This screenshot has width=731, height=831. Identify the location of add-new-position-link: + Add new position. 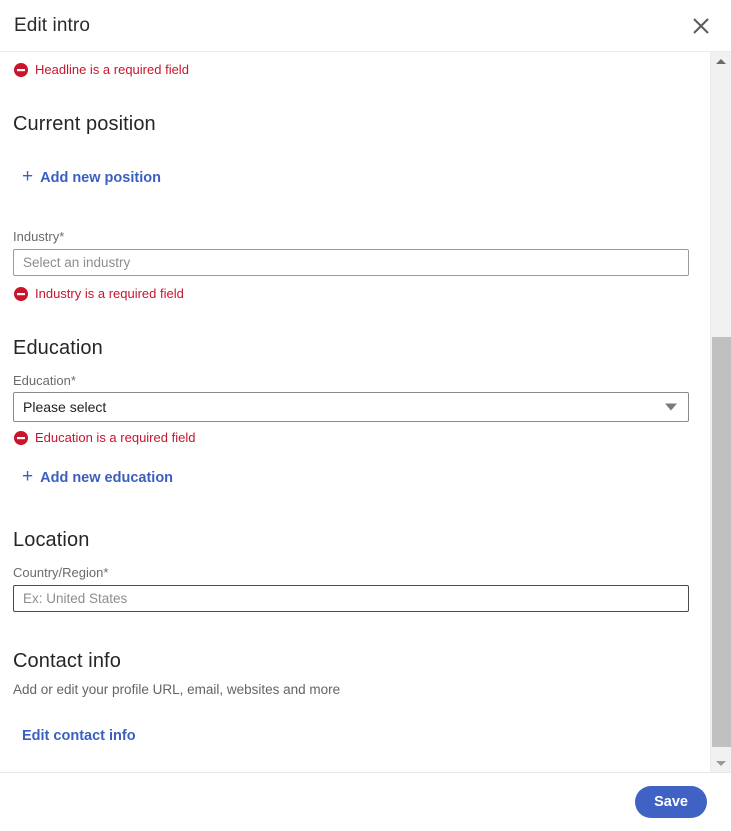
(91, 176).